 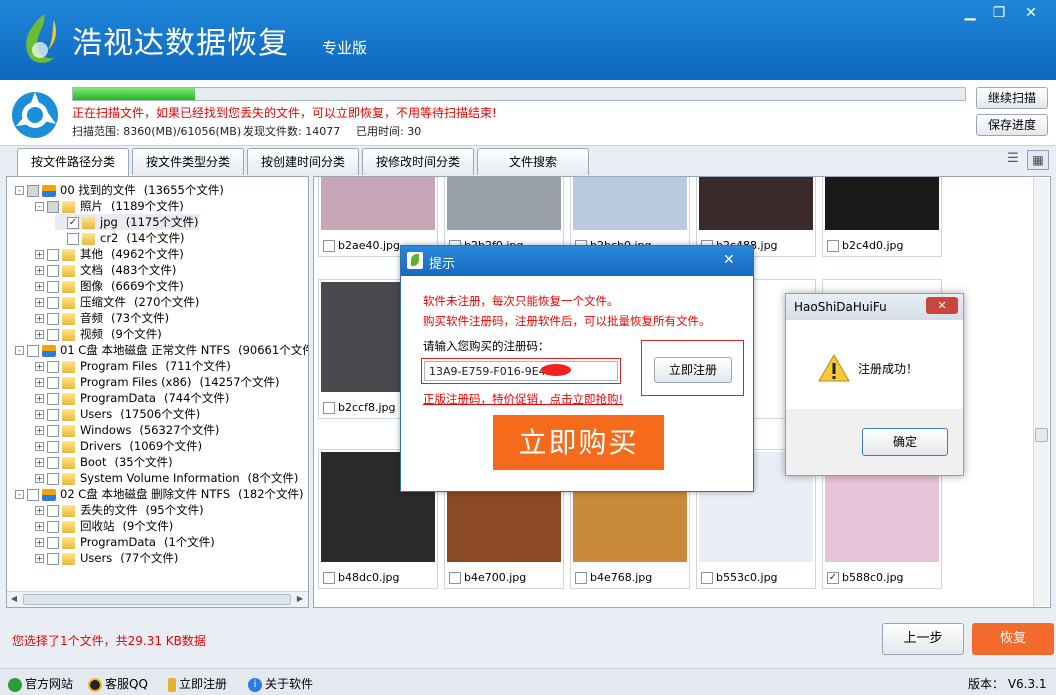 What do you see at coordinates (105, 270) in the screenshot?
I see `tree-item: + 文档 (483个文件)` at bounding box center [105, 270].